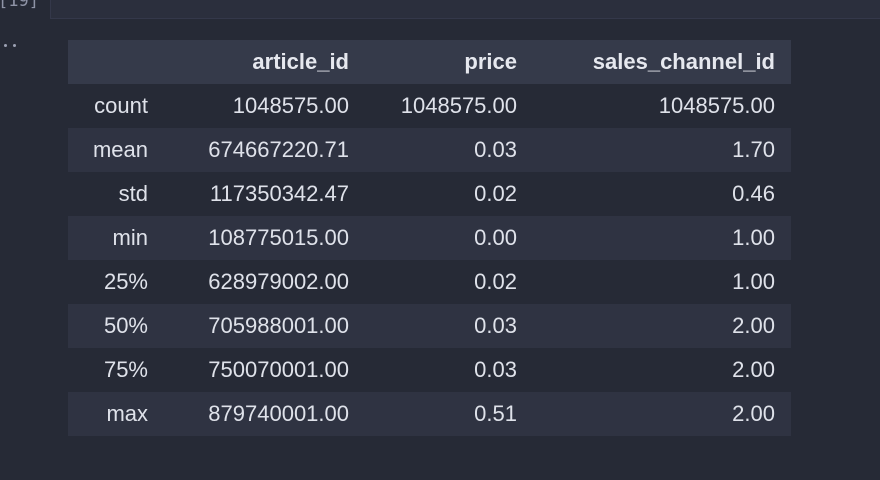  Describe the element at coordinates (133, 193) in the screenshot. I see `row-index-label: std` at that location.